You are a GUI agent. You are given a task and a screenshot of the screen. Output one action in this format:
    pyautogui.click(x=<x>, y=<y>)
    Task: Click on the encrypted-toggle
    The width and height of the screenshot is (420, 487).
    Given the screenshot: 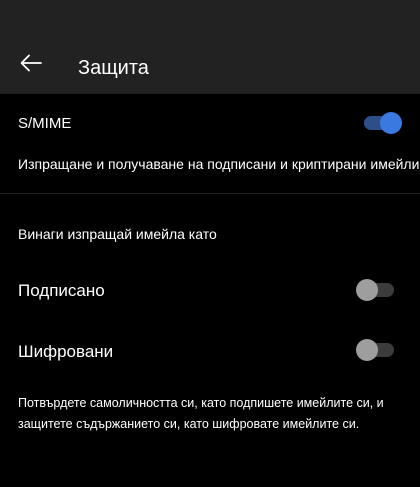 What is the action you would take?
    pyautogui.click(x=375, y=350)
    